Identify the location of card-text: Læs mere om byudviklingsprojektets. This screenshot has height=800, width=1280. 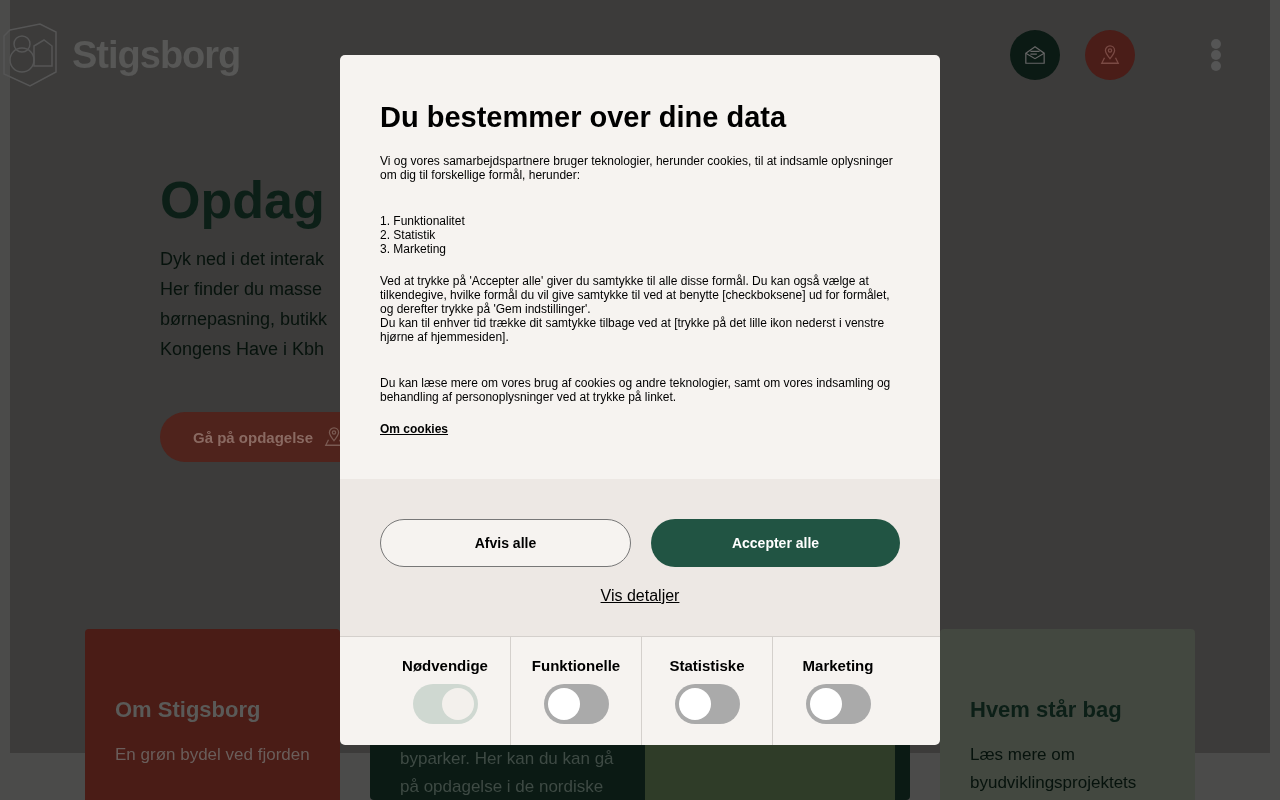
(1054, 769).